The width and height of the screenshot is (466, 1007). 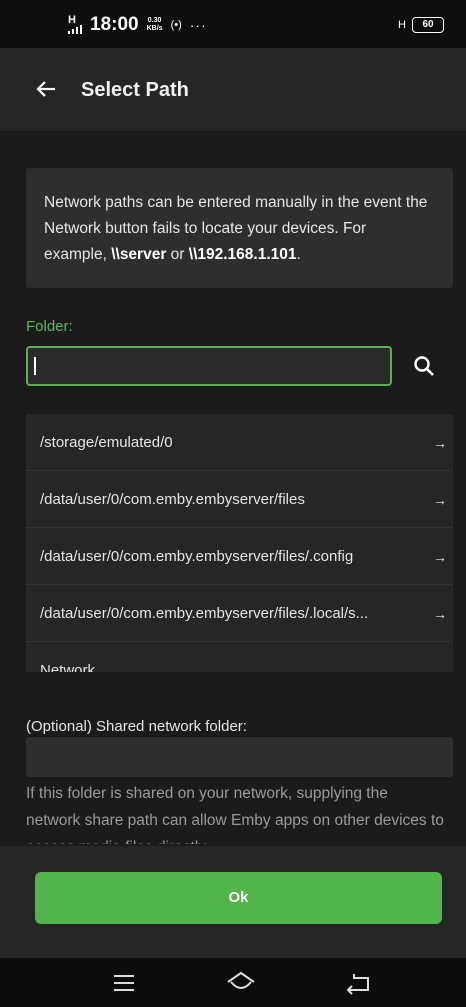 What do you see at coordinates (75, 29) in the screenshot?
I see `signal-bars-icon` at bounding box center [75, 29].